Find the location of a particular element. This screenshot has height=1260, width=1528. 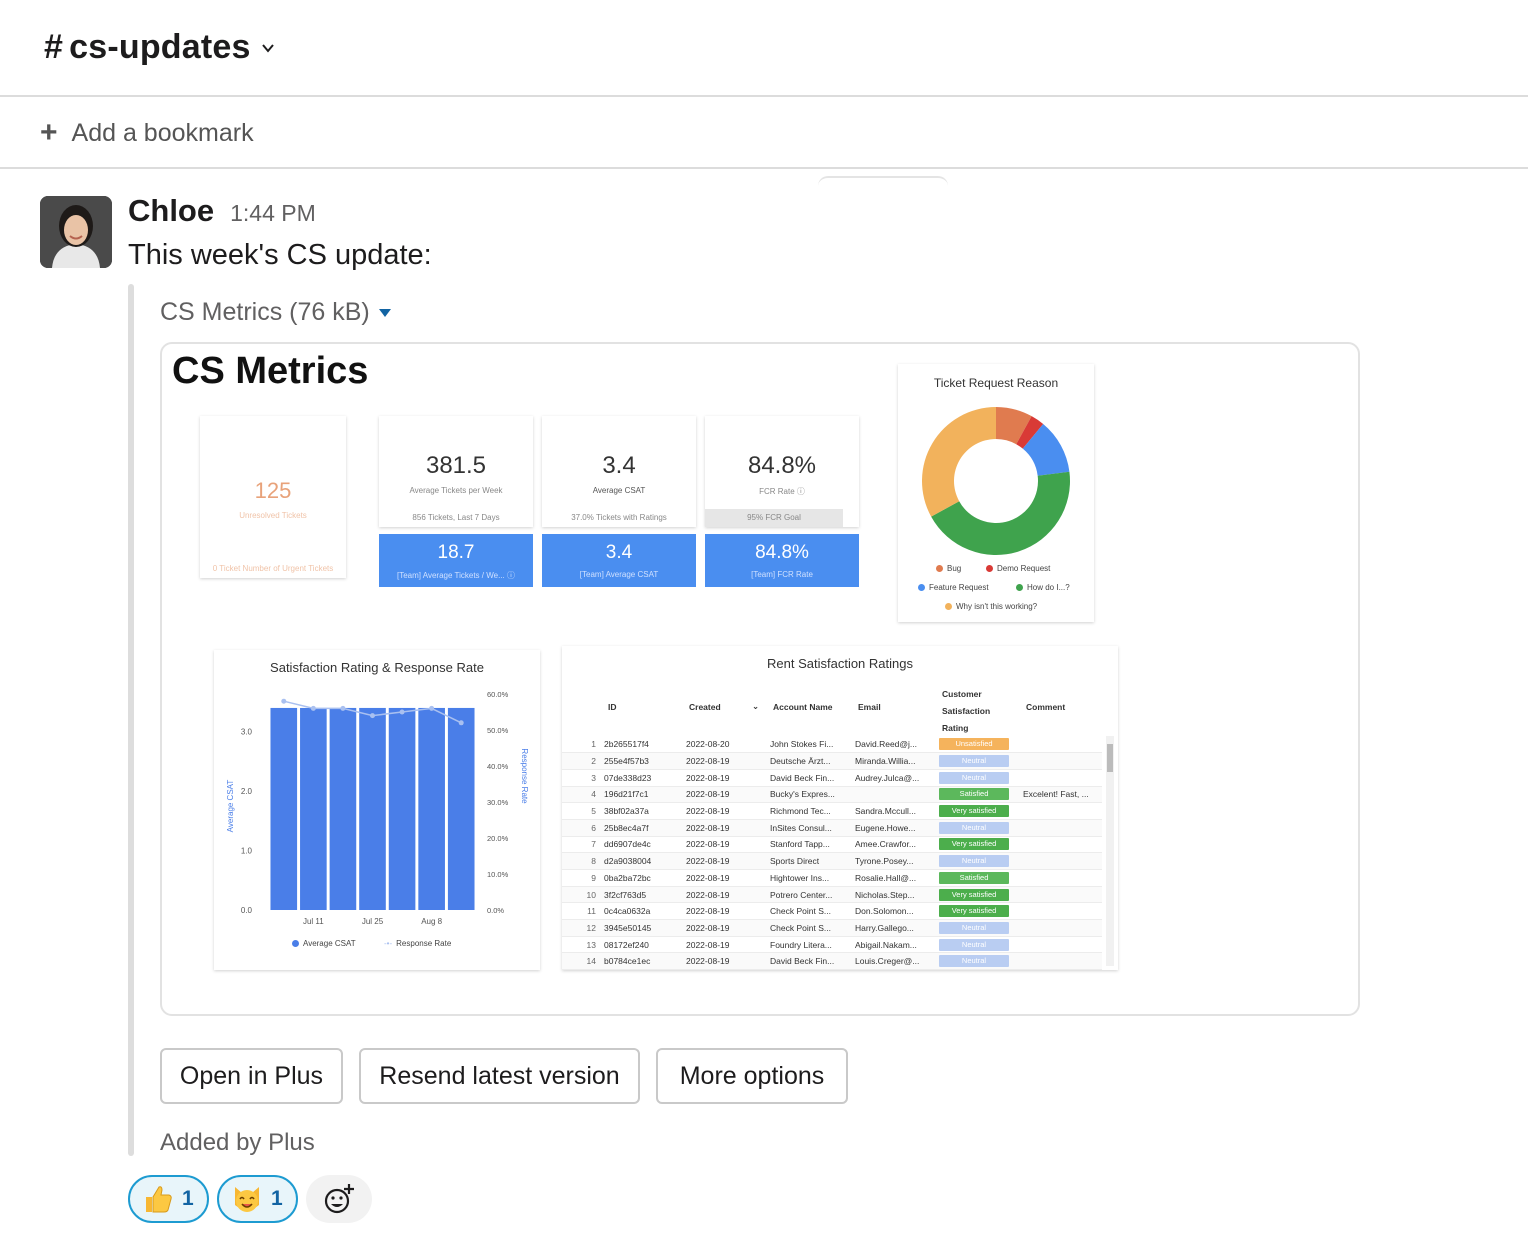

response-rate-point is located at coordinates (461, 723).